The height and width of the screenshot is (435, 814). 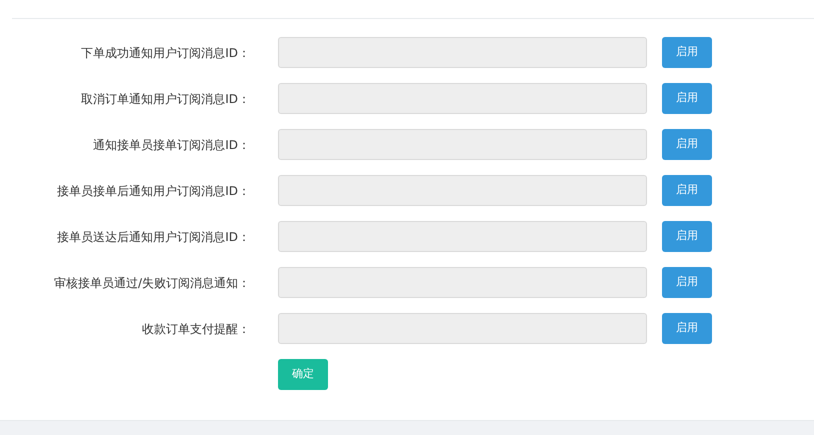 What do you see at coordinates (153, 237) in the screenshot?
I see `field-label: 接单员送达后通知用户订阅消息ID：` at bounding box center [153, 237].